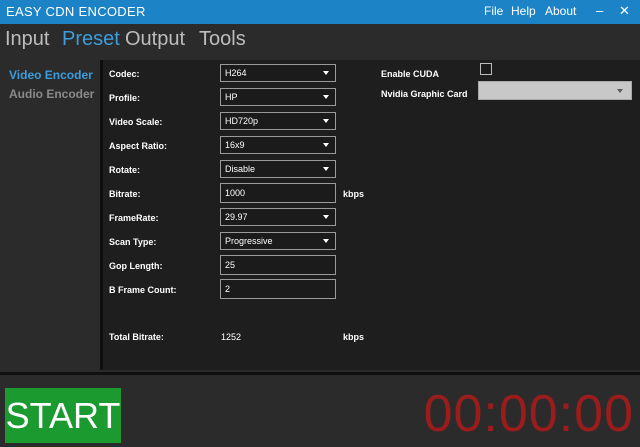 The image size is (640, 447). I want to click on menu-file: File, so click(493, 11).